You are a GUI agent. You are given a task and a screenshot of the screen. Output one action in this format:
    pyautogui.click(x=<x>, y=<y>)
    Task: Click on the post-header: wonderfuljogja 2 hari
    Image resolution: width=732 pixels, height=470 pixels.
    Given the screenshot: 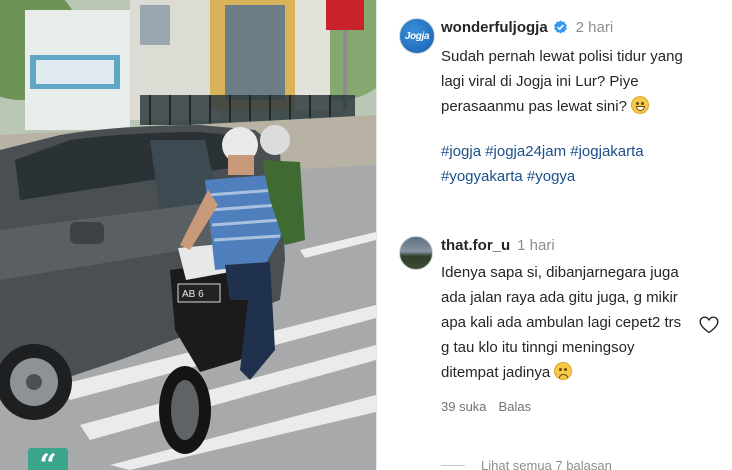 What is the action you would take?
    pyautogui.click(x=579, y=27)
    